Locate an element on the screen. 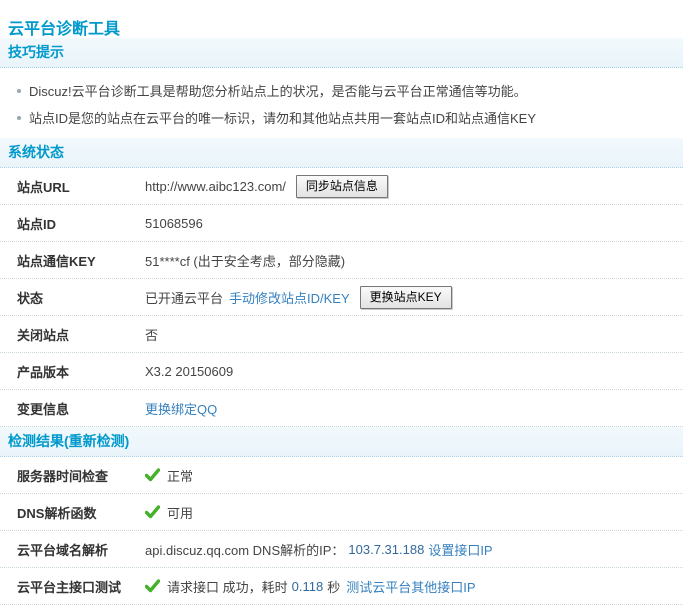 The image size is (683, 612). table-row-site-url: 站点URL http://www.aibc123.com/ 同步站点信息 is located at coordinates (341, 186).